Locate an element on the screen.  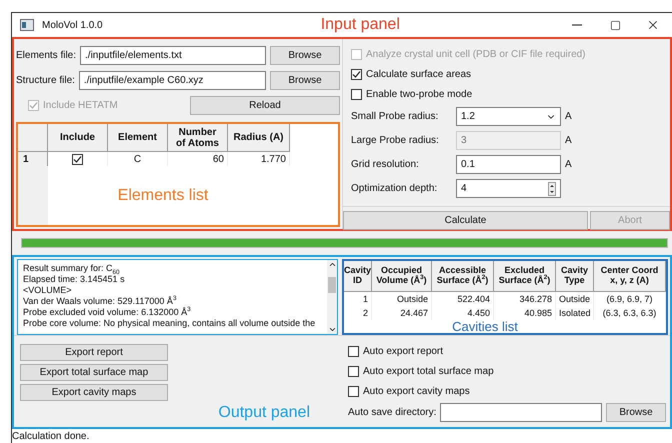
scroll-down-icon is located at coordinates (332, 329).